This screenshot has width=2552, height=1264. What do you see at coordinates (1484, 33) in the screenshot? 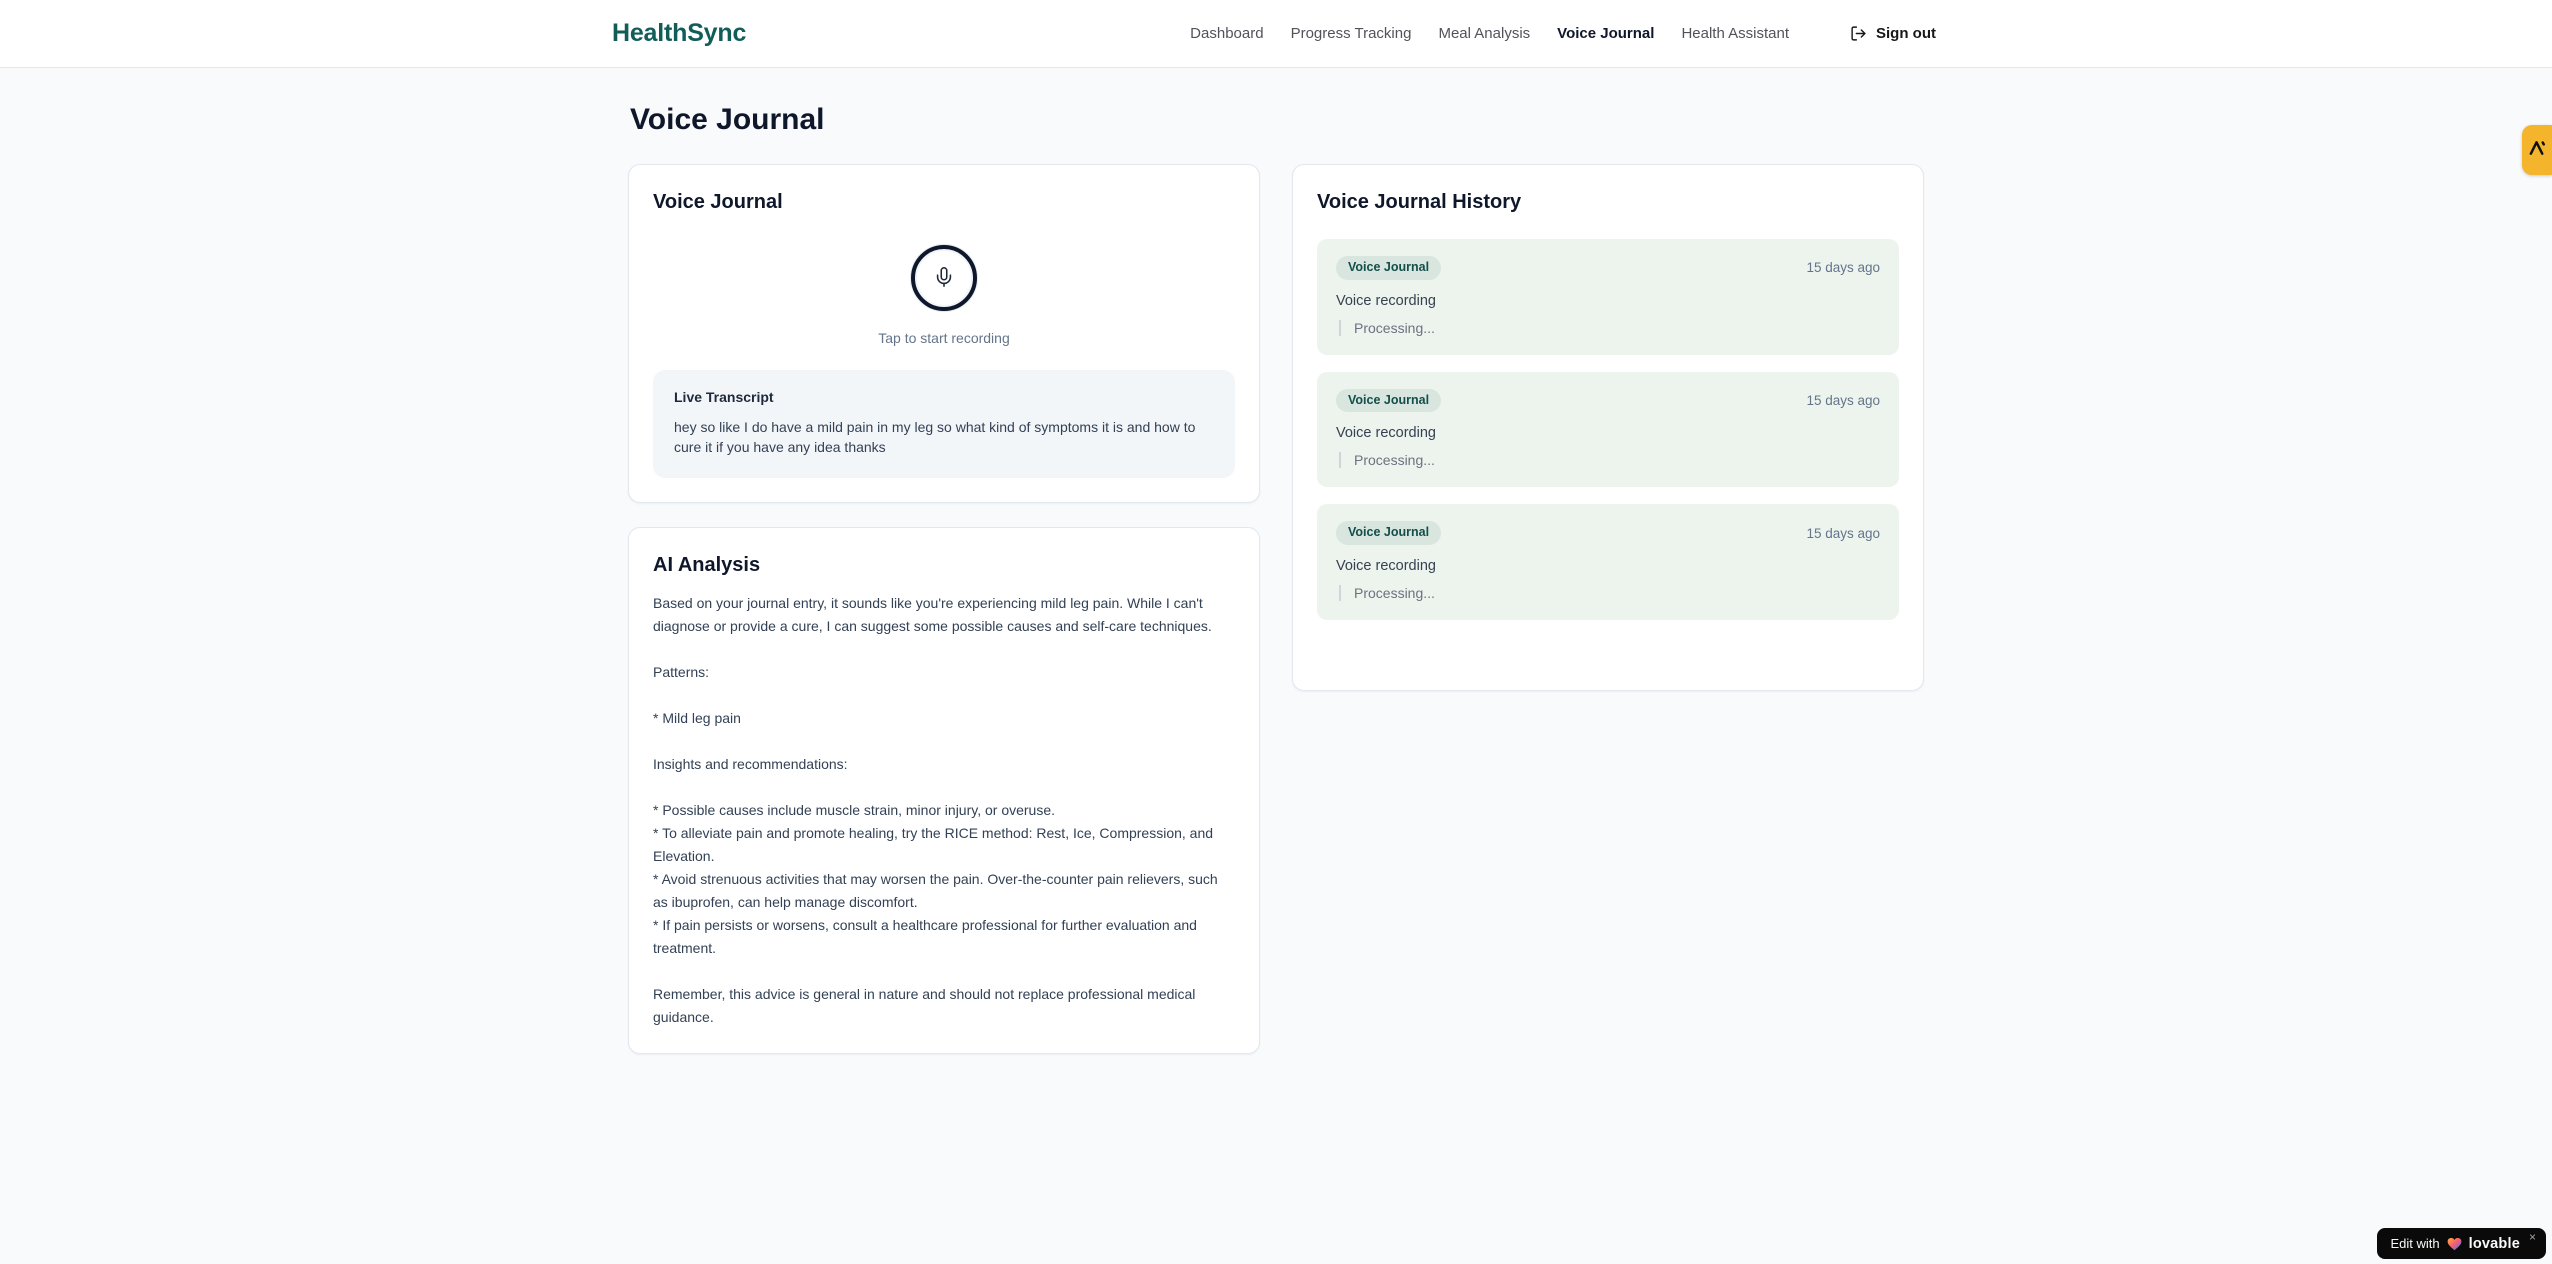
I see `nav-meal-analysis: Meal Analysis` at bounding box center [1484, 33].